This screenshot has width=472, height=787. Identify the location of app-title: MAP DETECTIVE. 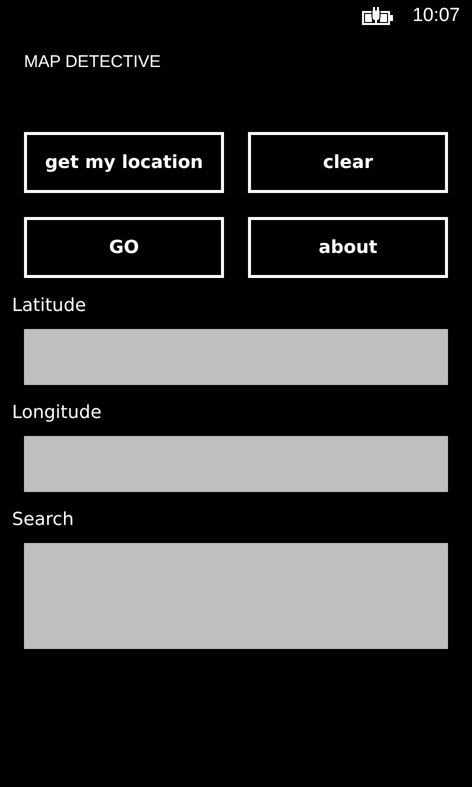
(92, 62).